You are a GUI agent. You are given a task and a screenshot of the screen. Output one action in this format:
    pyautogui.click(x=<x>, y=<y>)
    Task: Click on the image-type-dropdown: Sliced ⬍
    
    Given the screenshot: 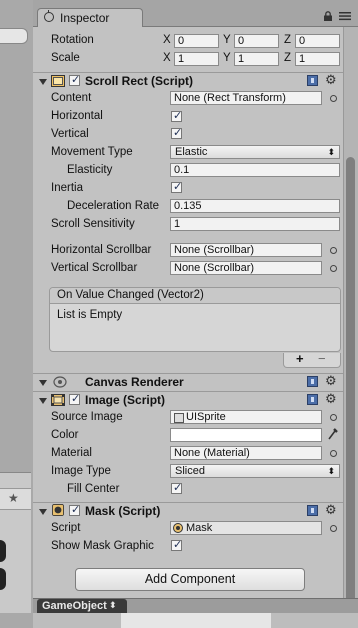 What is the action you would take?
    pyautogui.click(x=255, y=471)
    